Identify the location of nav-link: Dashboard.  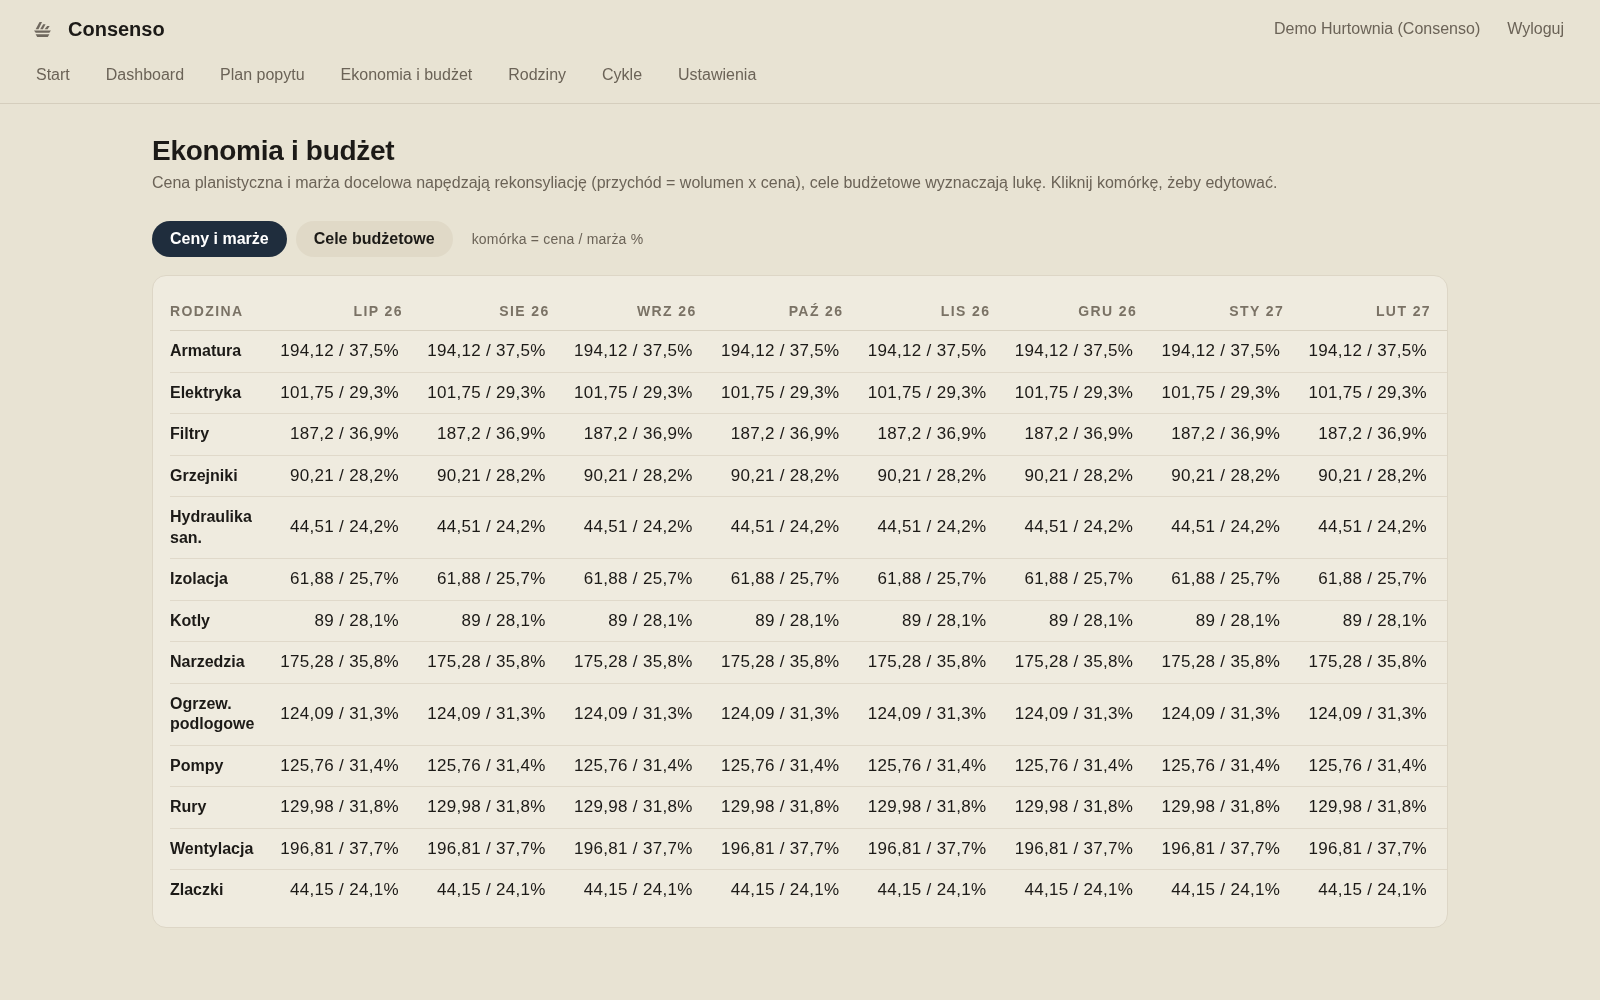
(145, 75).